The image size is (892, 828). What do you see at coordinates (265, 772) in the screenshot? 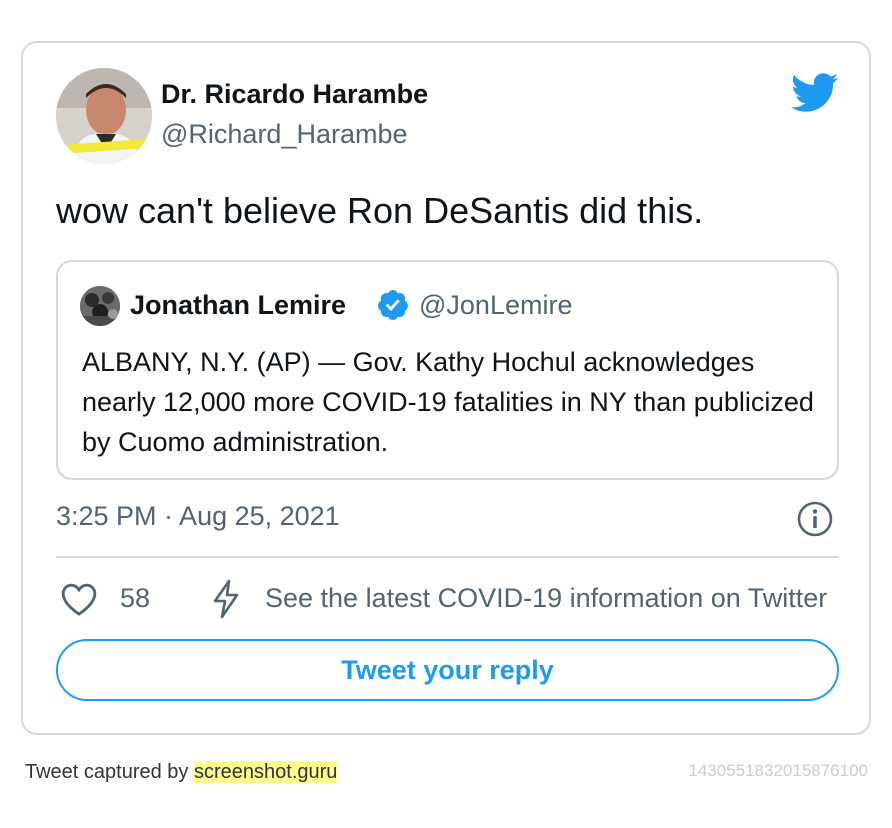
I see `screenshot-guru-link: screenshot.guru` at bounding box center [265, 772].